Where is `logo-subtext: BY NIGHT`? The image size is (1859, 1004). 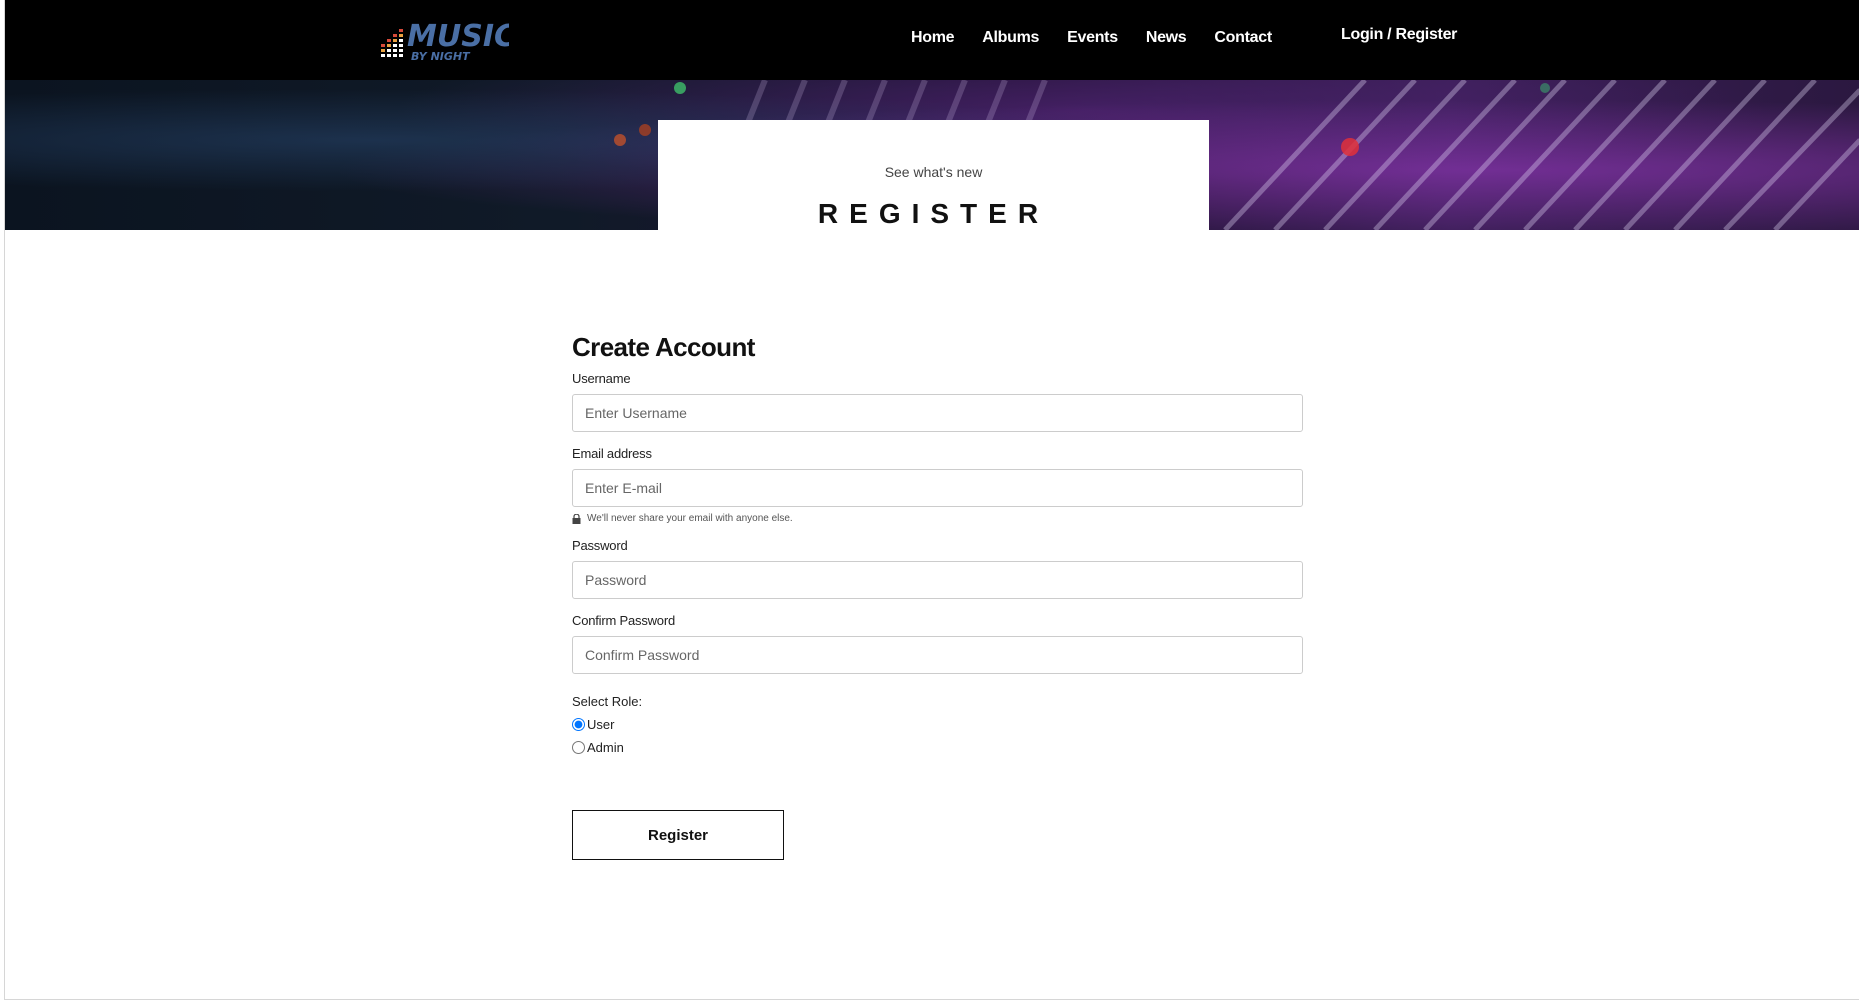
logo-subtext: BY NIGHT is located at coordinates (441, 56).